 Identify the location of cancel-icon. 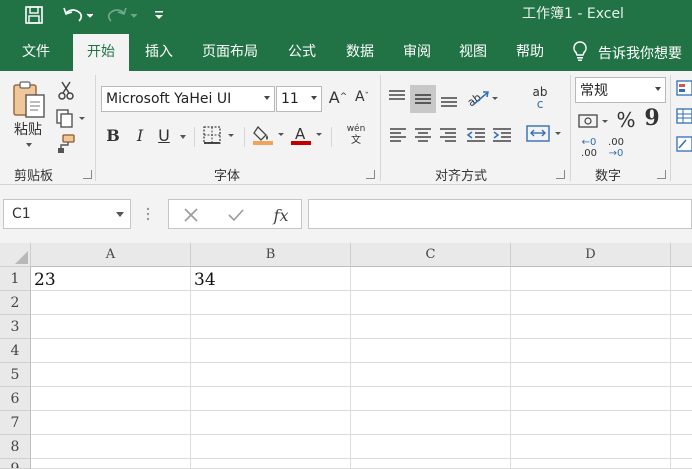
(191, 215).